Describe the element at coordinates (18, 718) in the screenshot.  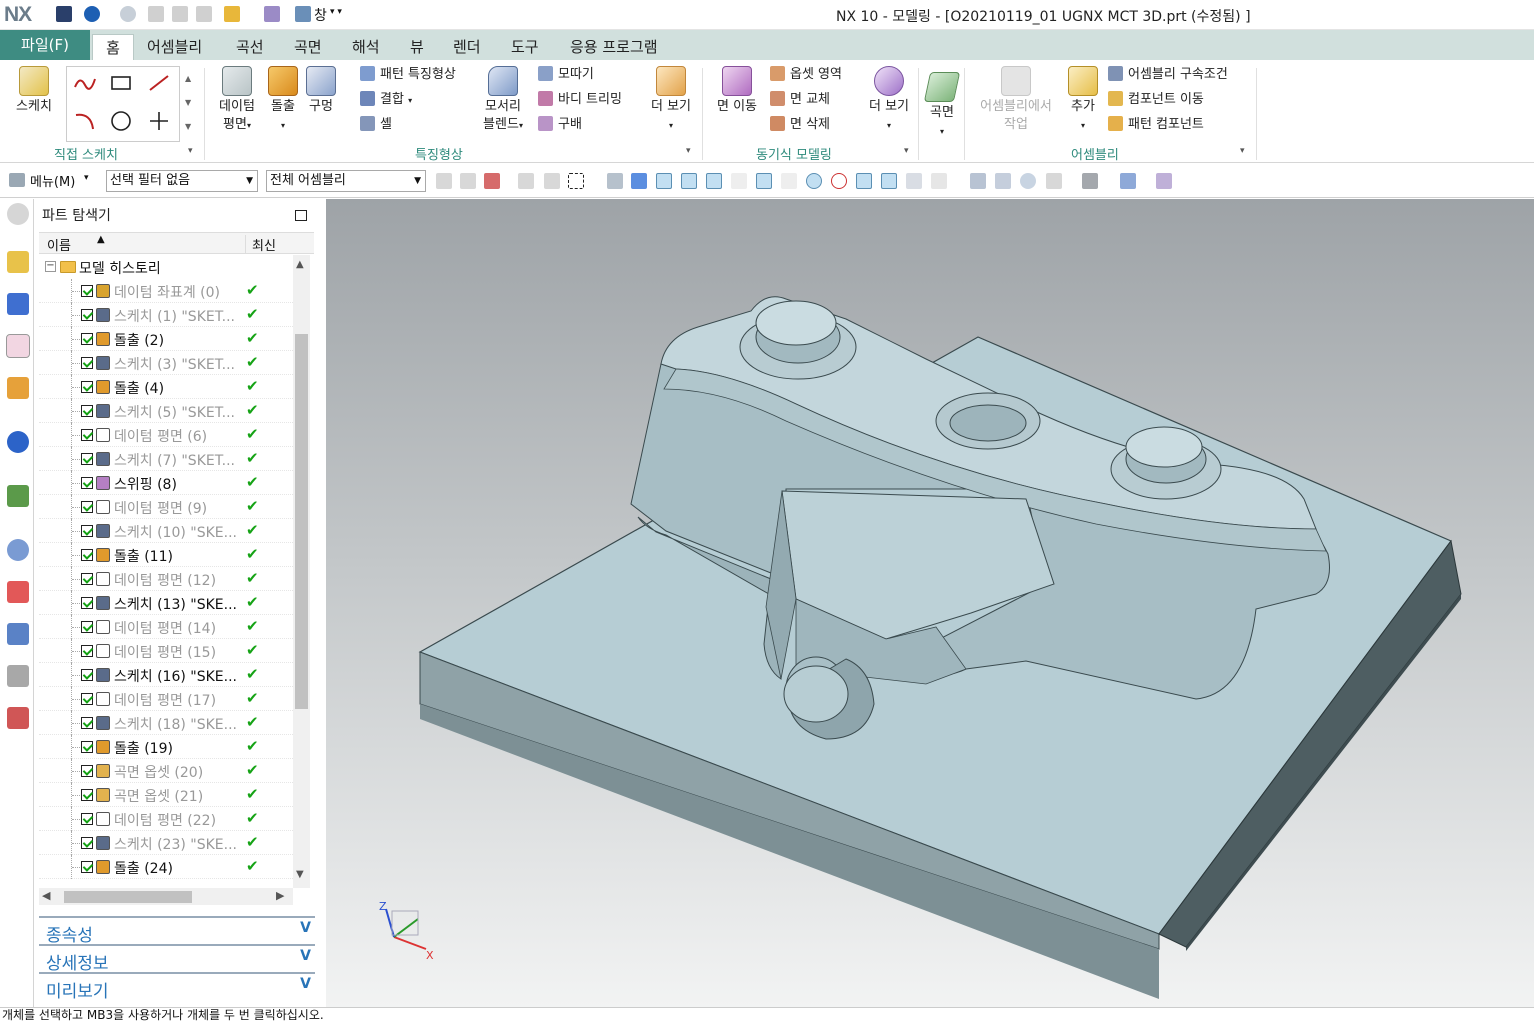
I see `role-icon` at that location.